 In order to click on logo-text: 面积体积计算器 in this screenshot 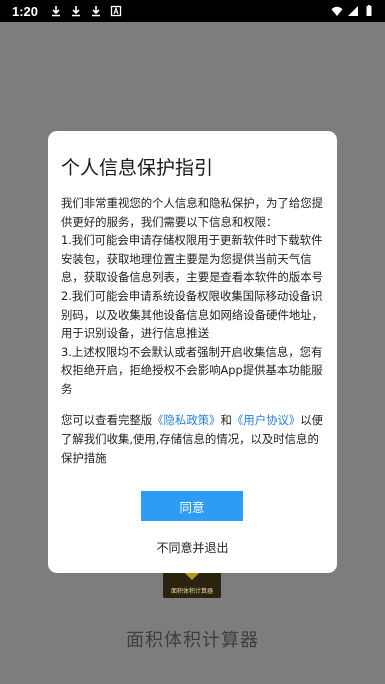, I will do `click(191, 591)`.